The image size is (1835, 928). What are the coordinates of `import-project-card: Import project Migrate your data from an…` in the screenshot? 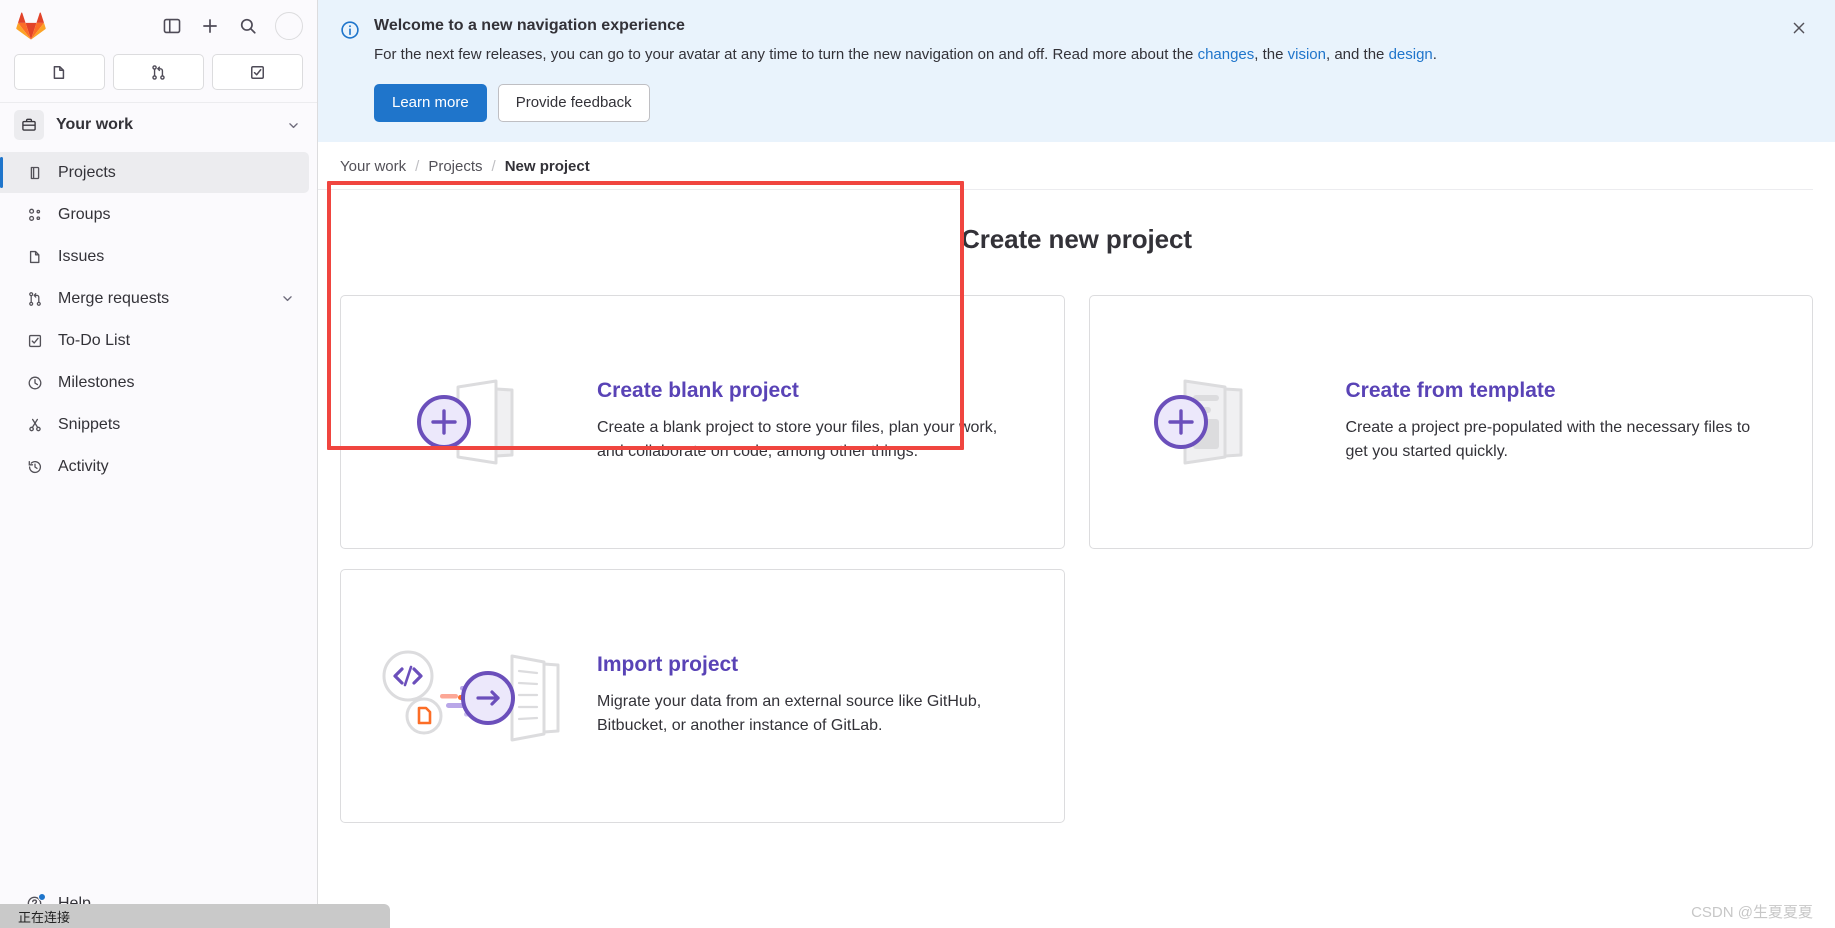 It's located at (702, 695).